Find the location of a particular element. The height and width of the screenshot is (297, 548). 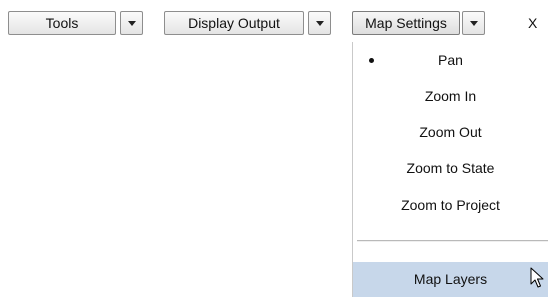

bullet-icon is located at coordinates (371, 60).